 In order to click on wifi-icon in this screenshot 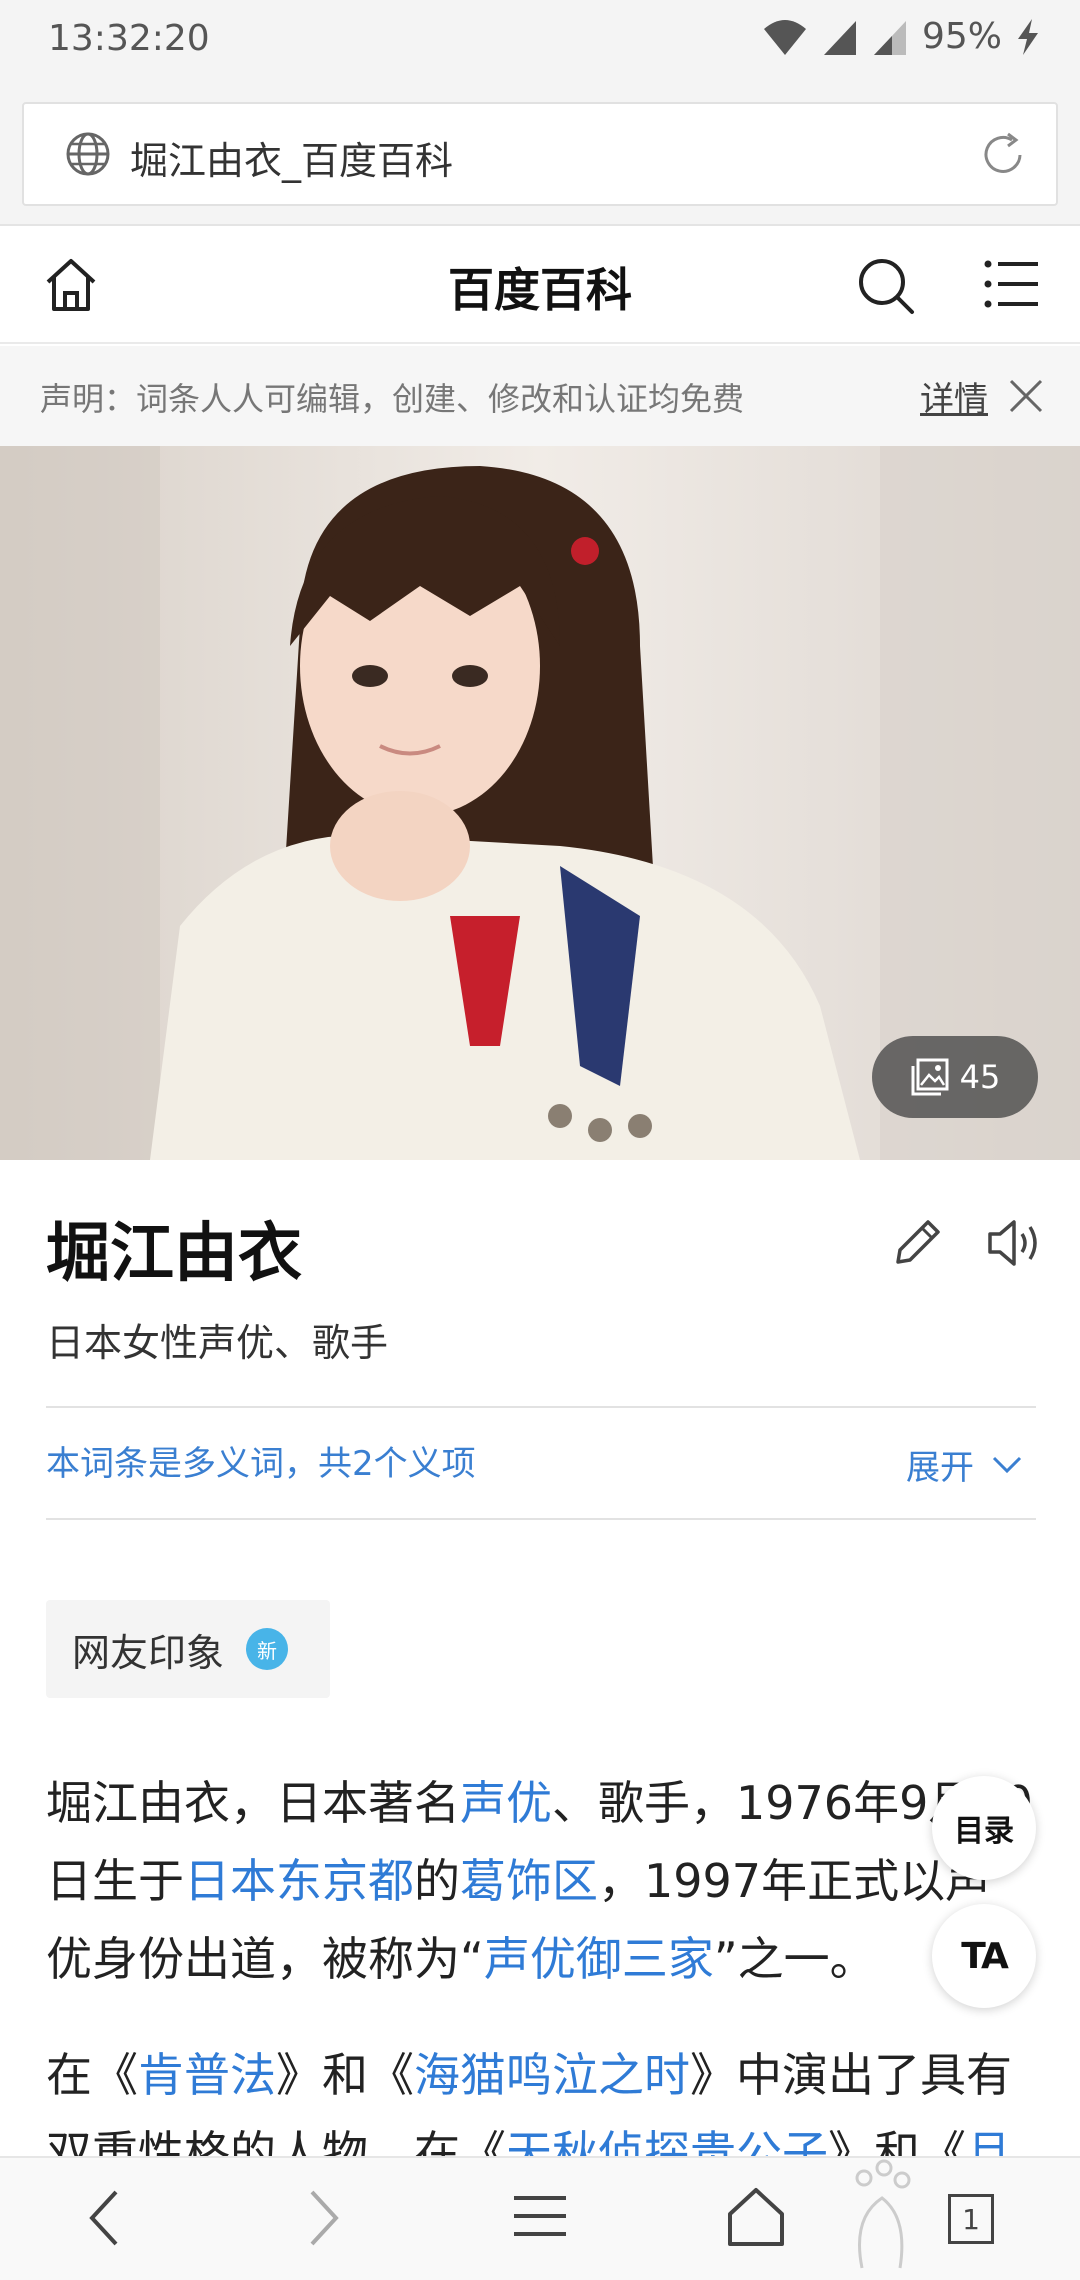, I will do `click(784, 37)`.